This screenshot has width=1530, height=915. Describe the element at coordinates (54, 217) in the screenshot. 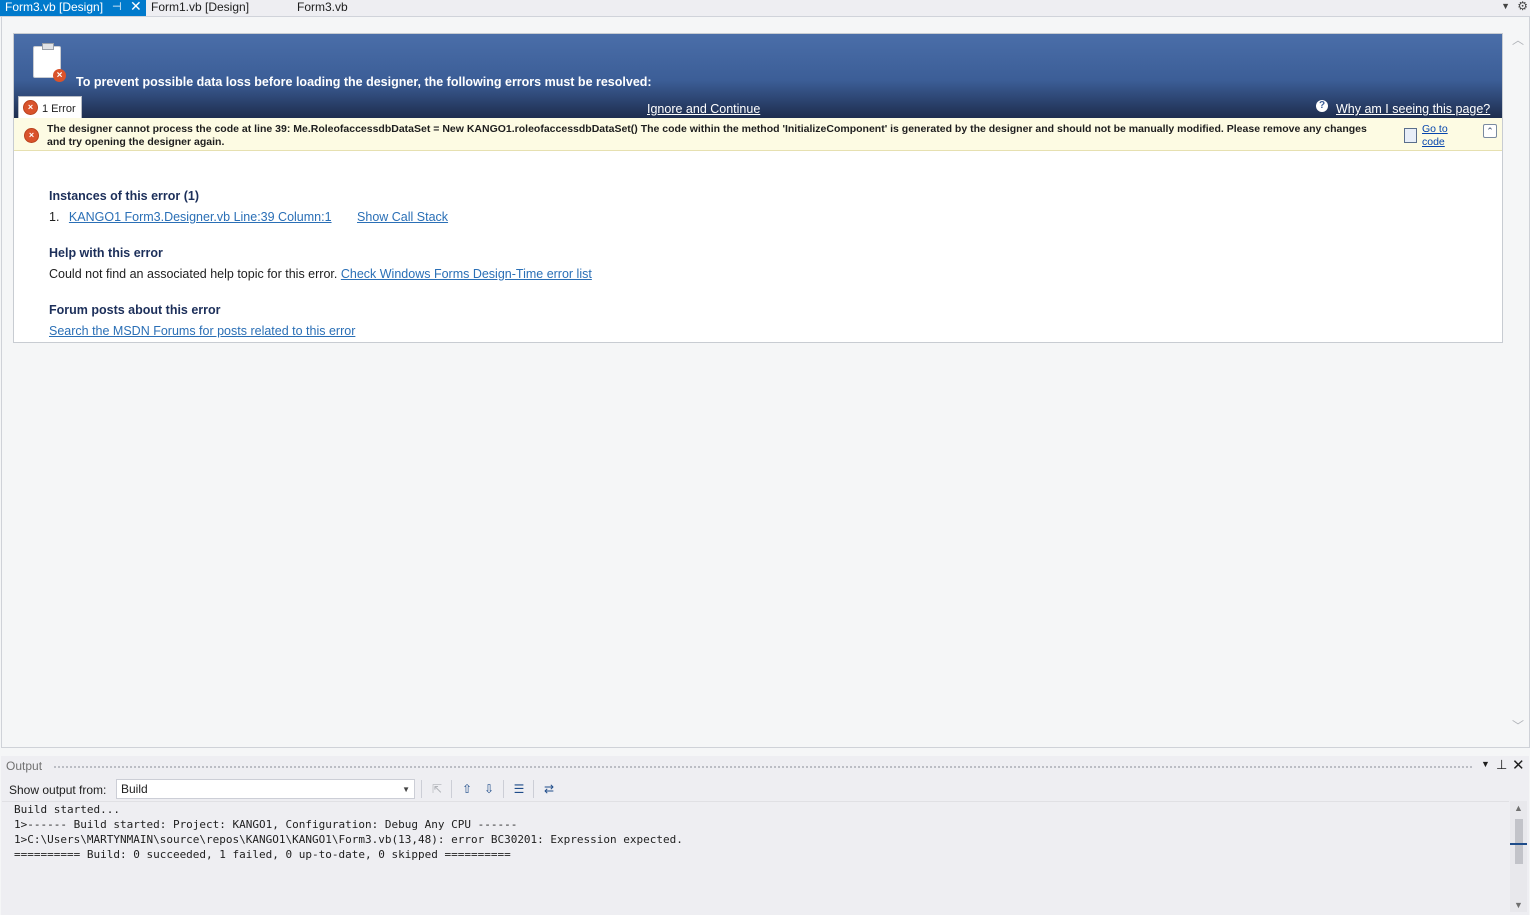

I see `instance-number: 1.` at that location.